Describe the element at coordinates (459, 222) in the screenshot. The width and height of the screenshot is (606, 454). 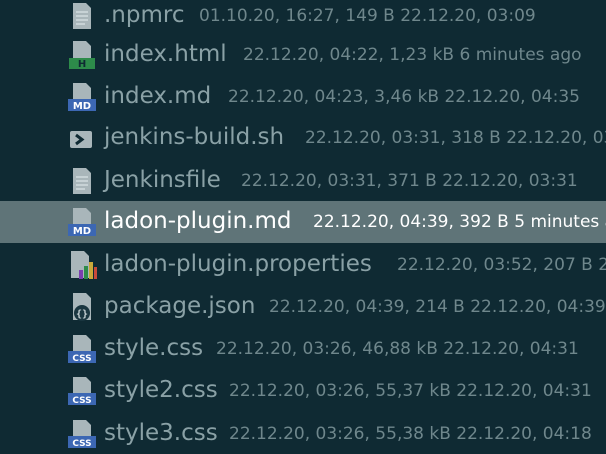
I see `file-meta: 22.12.20, 04:39, 392 B 5 minutes ago` at that location.